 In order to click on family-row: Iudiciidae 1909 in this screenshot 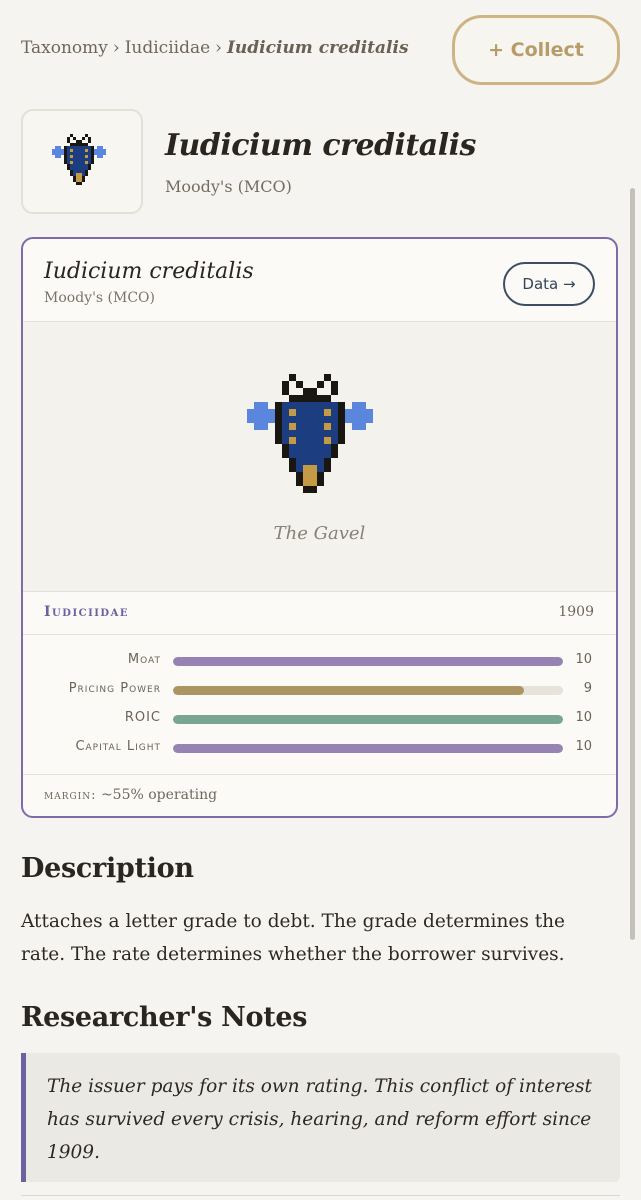, I will do `click(319, 613)`.